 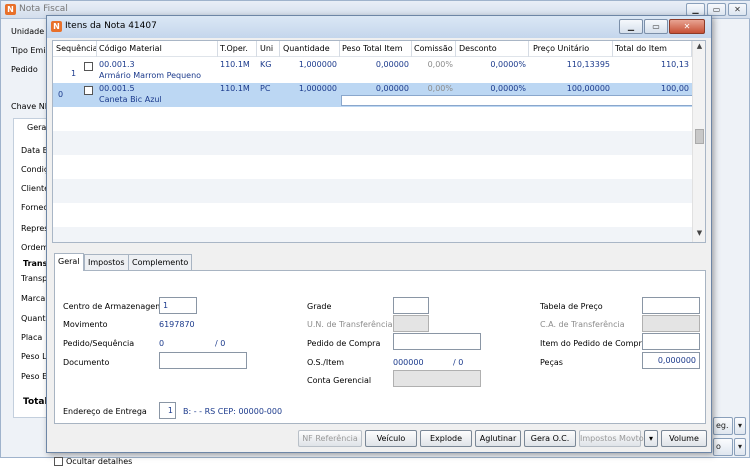 I want to click on label-tabela-preco: Tabela de Preço, so click(x=571, y=306).